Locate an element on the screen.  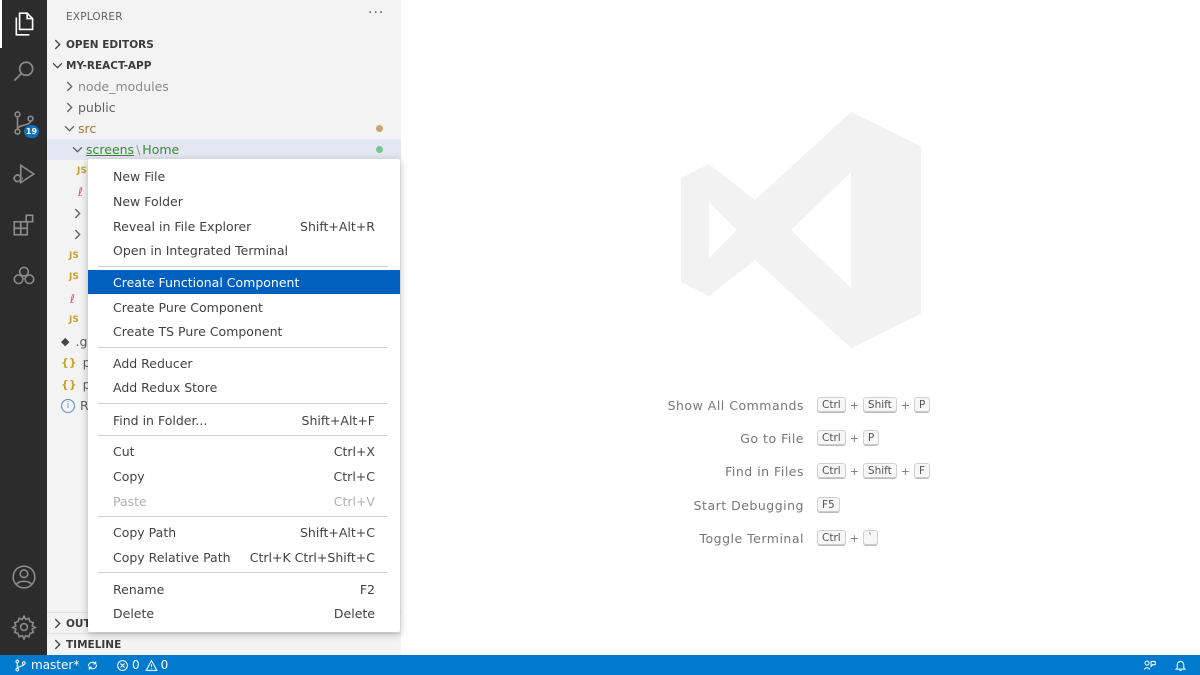
menu-item-open-in-terminal: Open in Integrated Terminal is located at coordinates (244, 250).